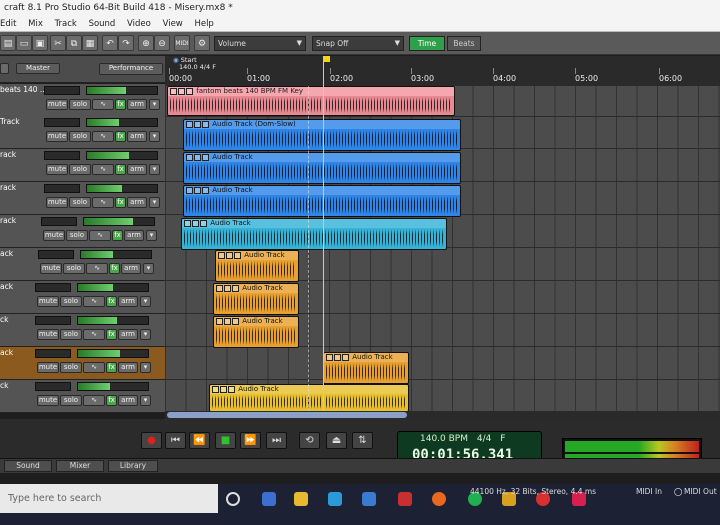 Image resolution: width=720 pixels, height=525 pixels. I want to click on beats-toggle: Beats, so click(464, 43).